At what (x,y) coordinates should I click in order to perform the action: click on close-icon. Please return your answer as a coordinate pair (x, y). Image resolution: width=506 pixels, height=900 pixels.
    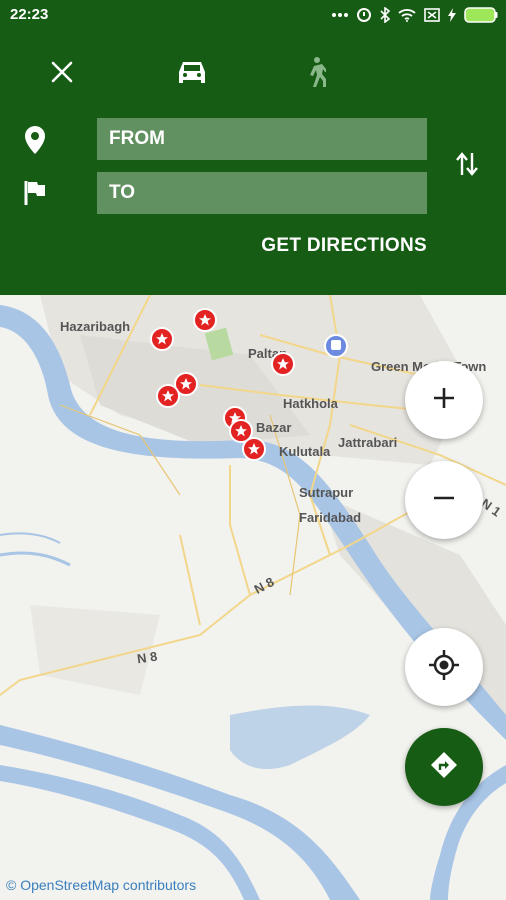
    Looking at the image, I should click on (62, 74).